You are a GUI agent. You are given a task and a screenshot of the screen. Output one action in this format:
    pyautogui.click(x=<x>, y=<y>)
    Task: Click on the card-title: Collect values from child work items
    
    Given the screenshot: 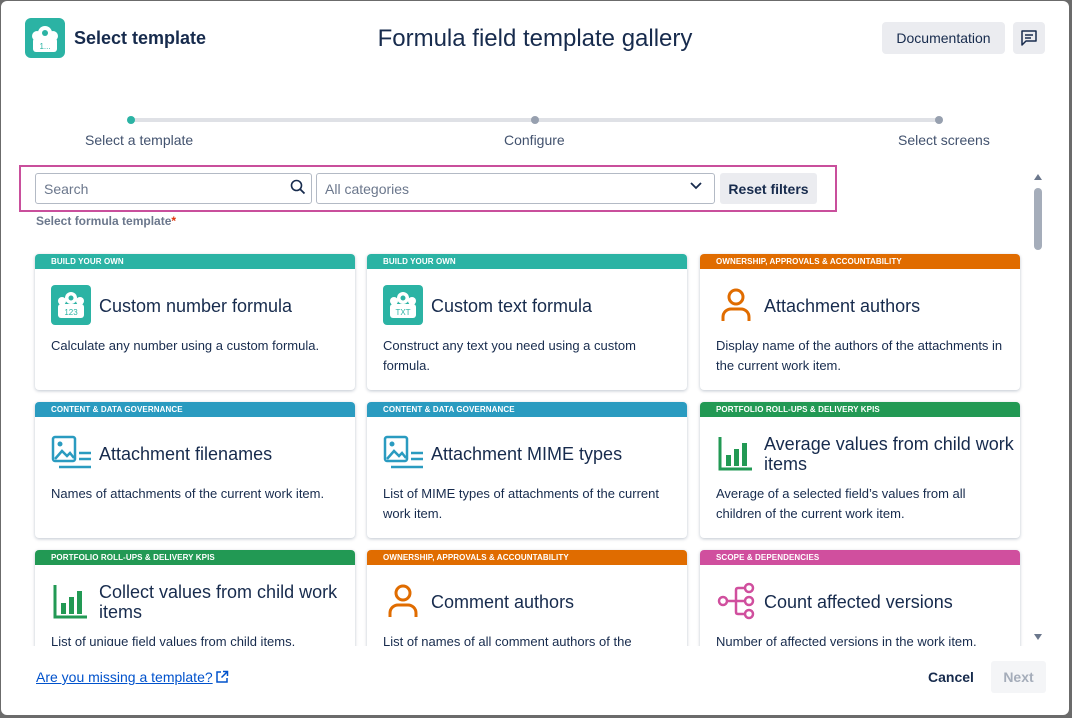 What is the action you would take?
    pyautogui.click(x=218, y=602)
    